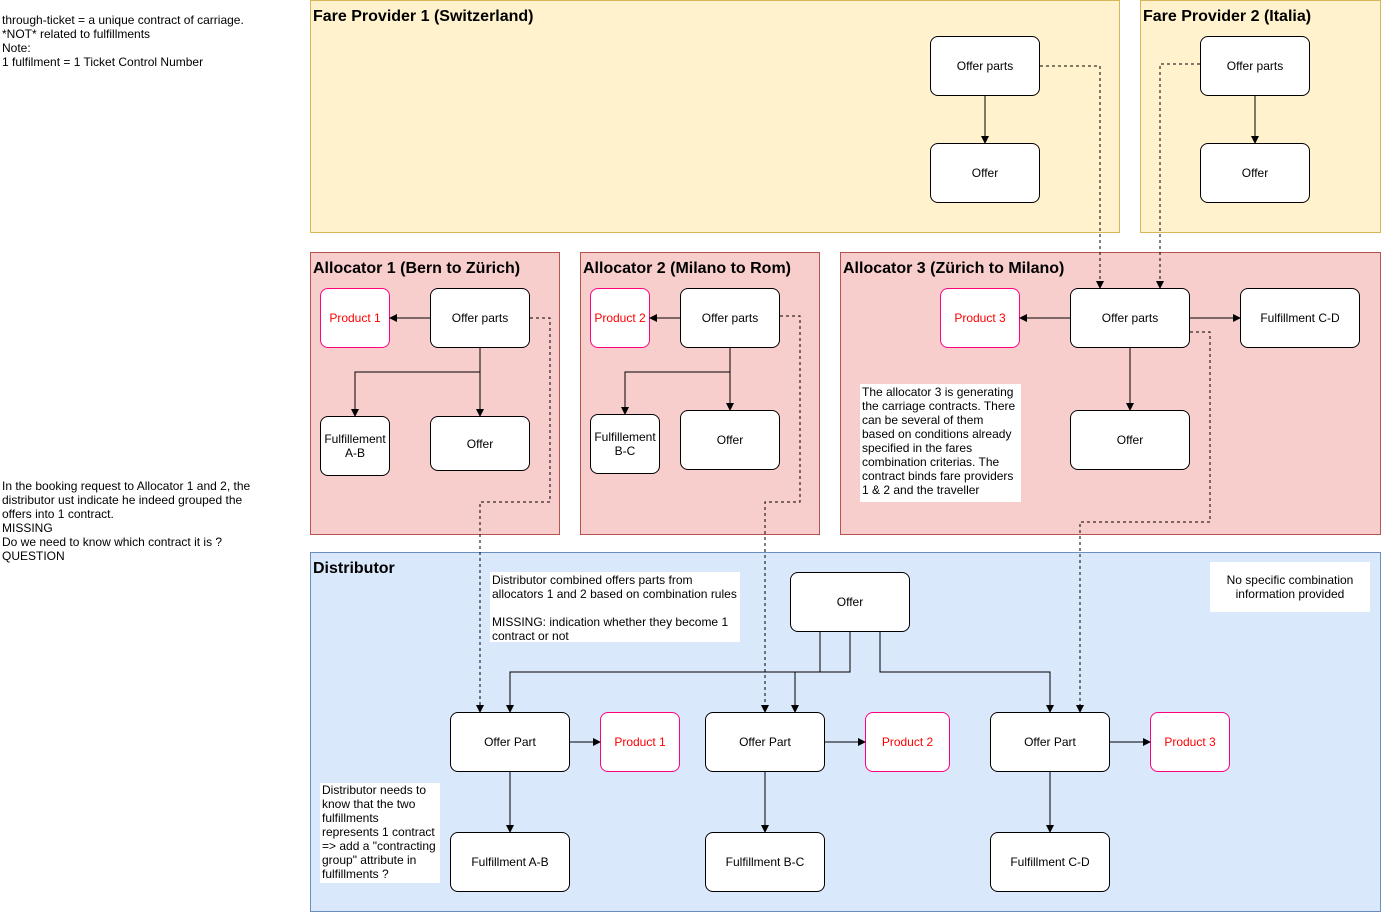  I want to click on distributor-offer-part-3: Offer Part, so click(1050, 742).